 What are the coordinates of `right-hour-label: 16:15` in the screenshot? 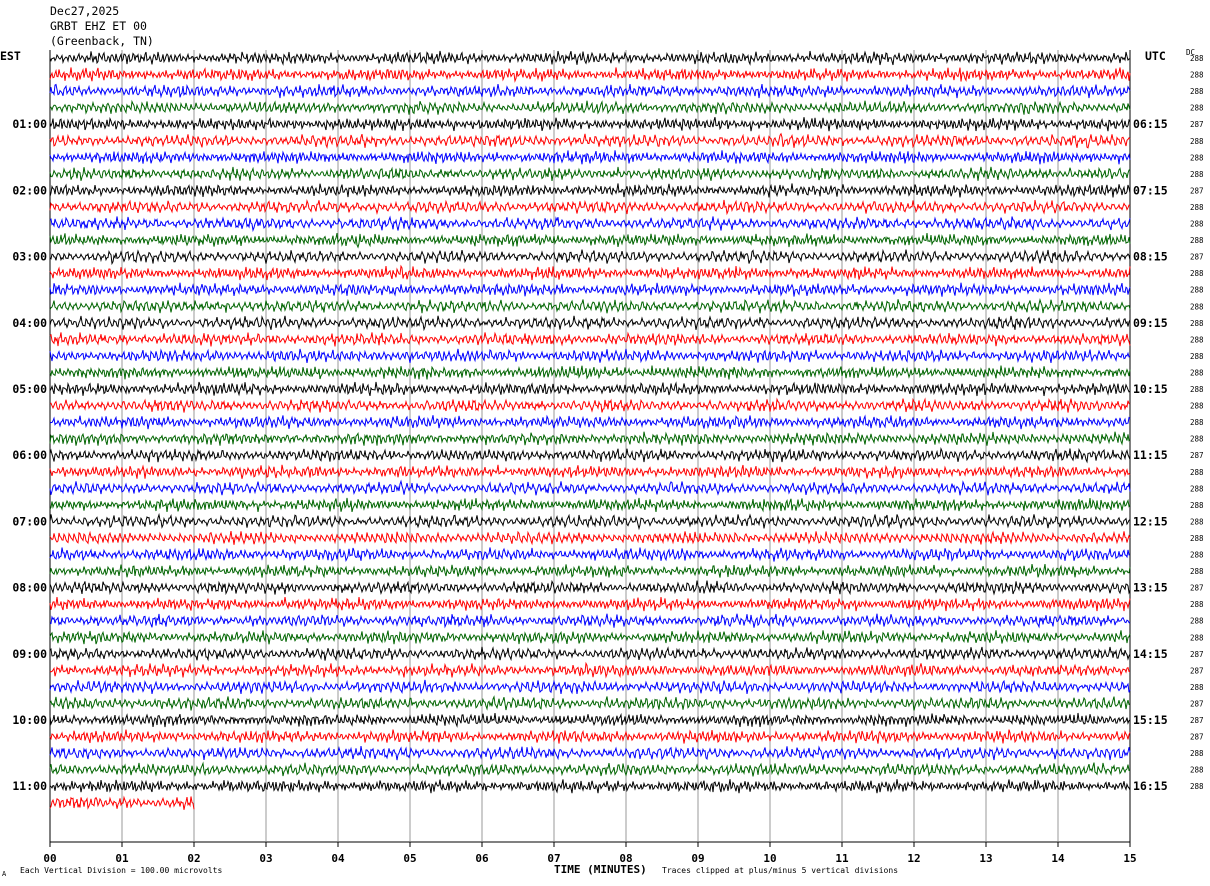 It's located at (1150, 786).